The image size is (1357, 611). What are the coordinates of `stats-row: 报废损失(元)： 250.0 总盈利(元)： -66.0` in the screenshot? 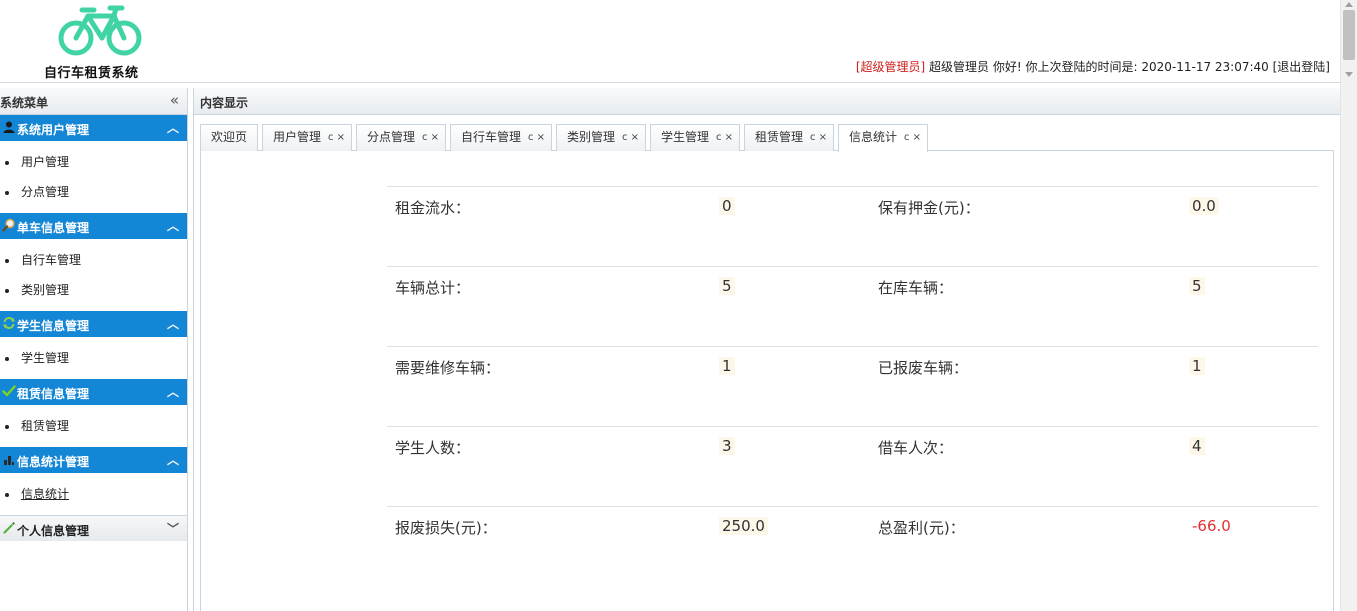 It's located at (852, 547).